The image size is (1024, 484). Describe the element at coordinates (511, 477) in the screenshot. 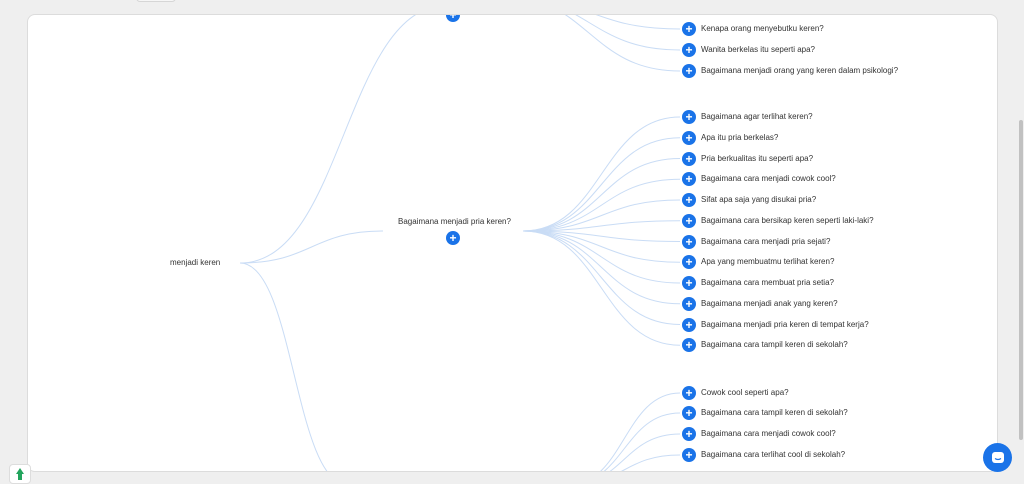

I see `horizontal-scrollbar` at that location.